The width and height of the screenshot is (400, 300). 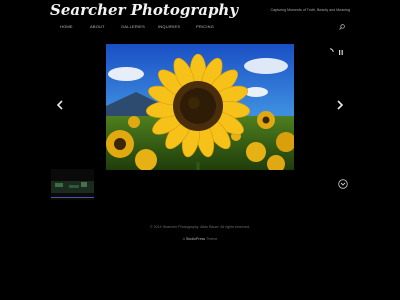 What do you see at coordinates (60, 105) in the screenshot?
I see `chevron-left-icon` at bounding box center [60, 105].